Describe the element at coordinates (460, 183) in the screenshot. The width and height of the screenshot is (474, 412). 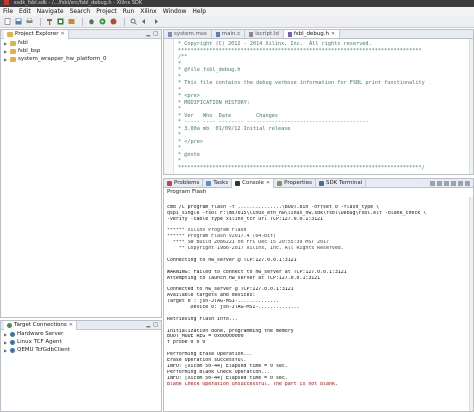
I see `minimize-icon` at that location.